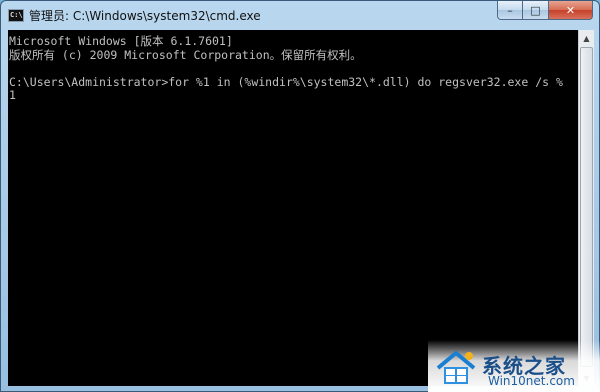  What do you see at coordinates (12, 95) in the screenshot?
I see `console-line: 1` at bounding box center [12, 95].